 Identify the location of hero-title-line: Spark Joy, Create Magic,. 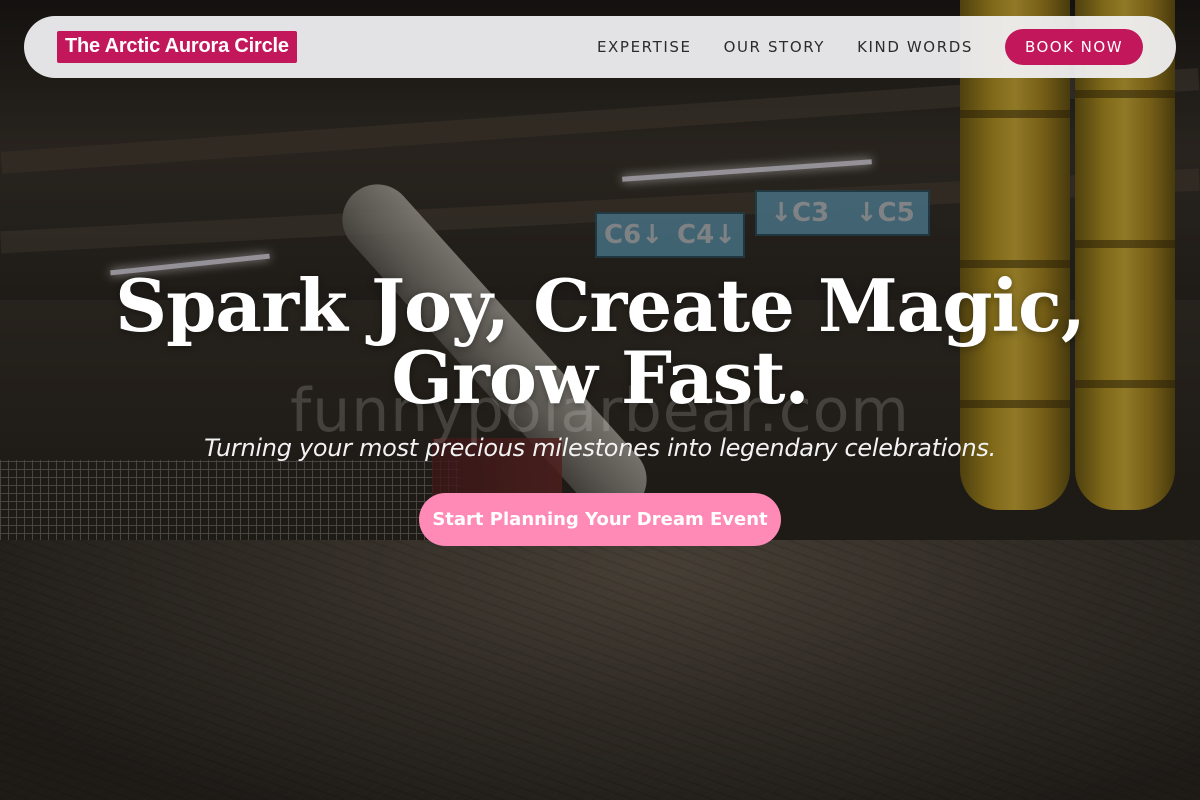
(600, 305).